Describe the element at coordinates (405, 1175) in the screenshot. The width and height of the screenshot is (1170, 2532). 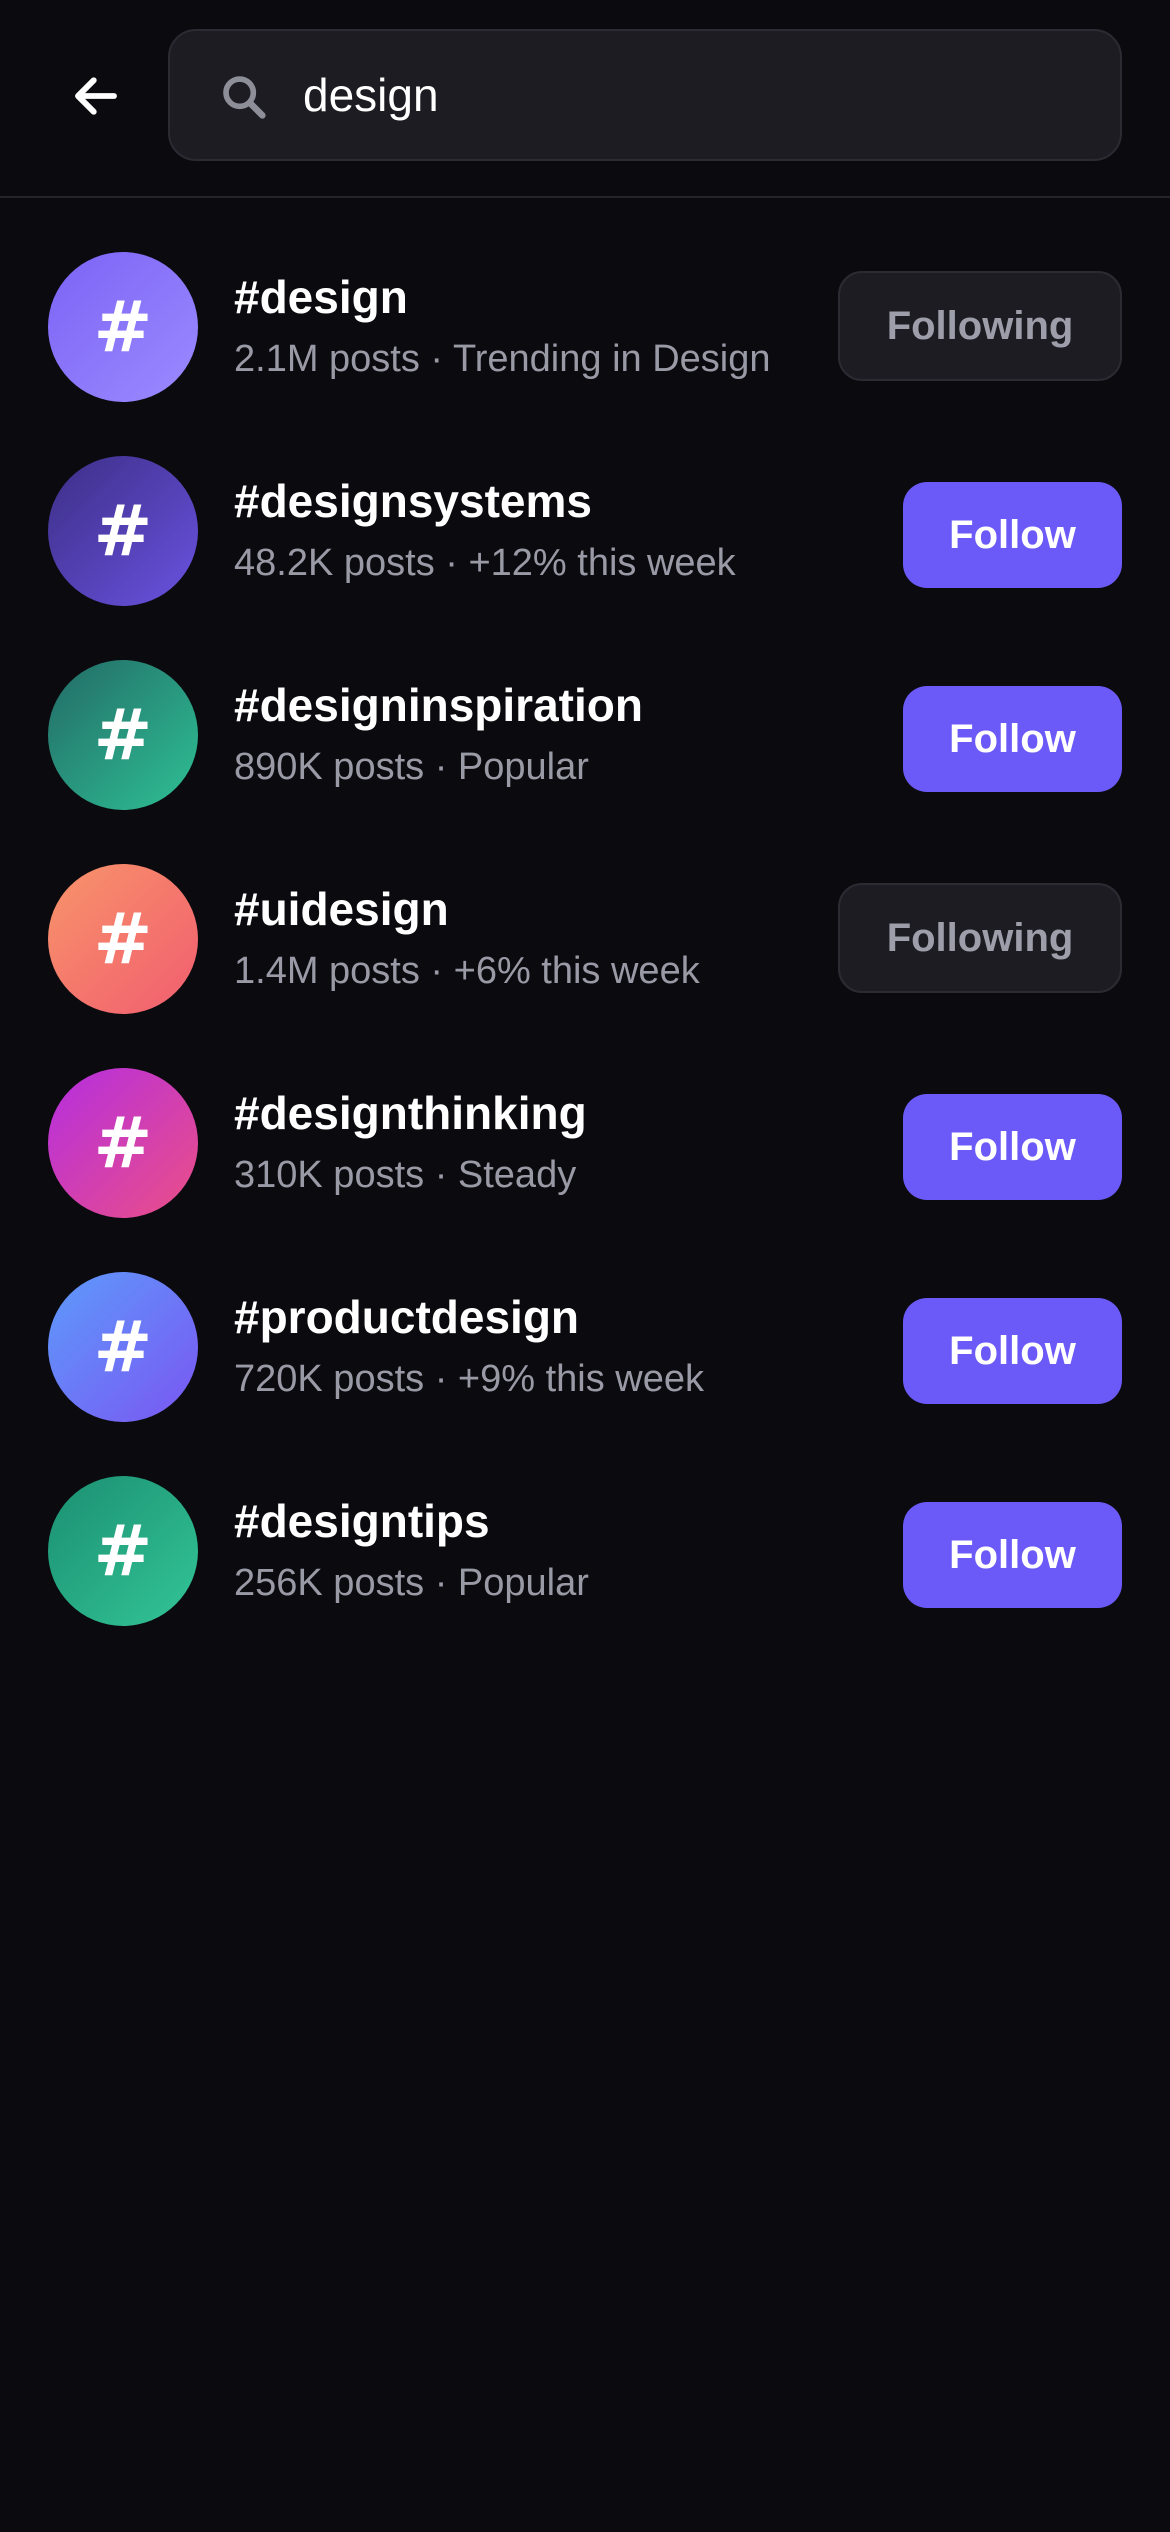
I see `hashtag-meta: 310K posts · Steady` at that location.